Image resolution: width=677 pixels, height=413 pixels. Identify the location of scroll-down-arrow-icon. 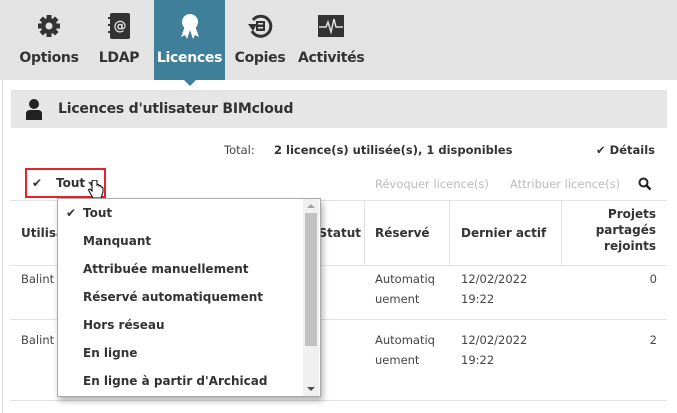
(311, 389).